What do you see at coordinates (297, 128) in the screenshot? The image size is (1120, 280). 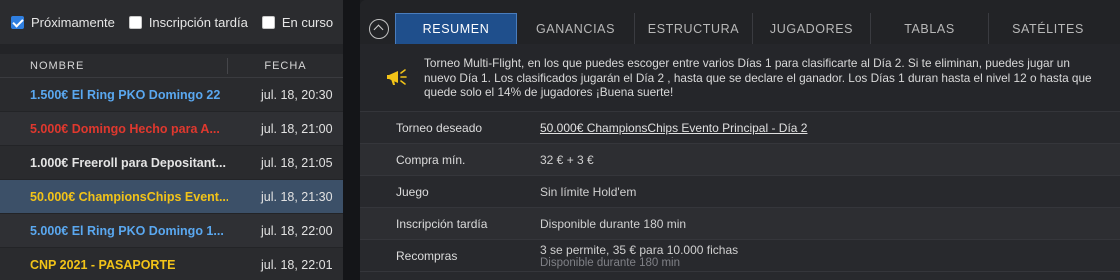 I see `tournament-date: jul. 18, 21:00` at bounding box center [297, 128].